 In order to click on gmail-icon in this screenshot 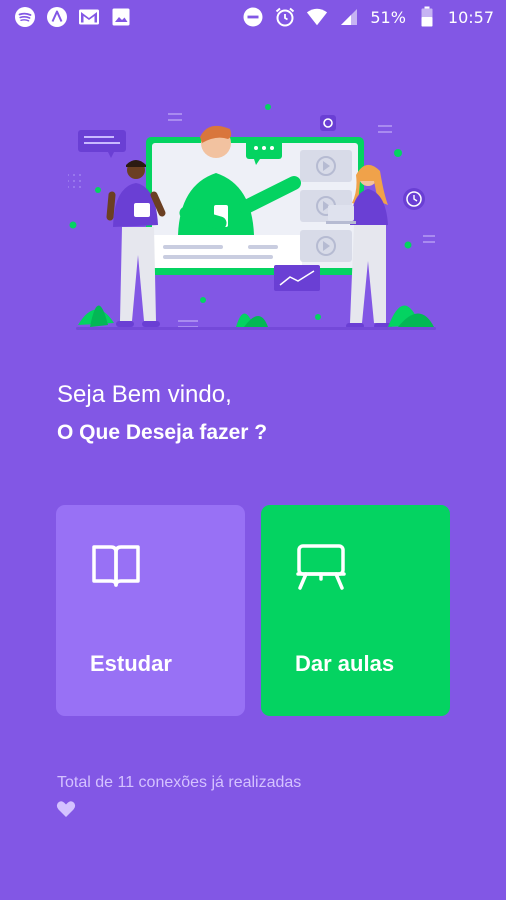, I will do `click(89, 17)`.